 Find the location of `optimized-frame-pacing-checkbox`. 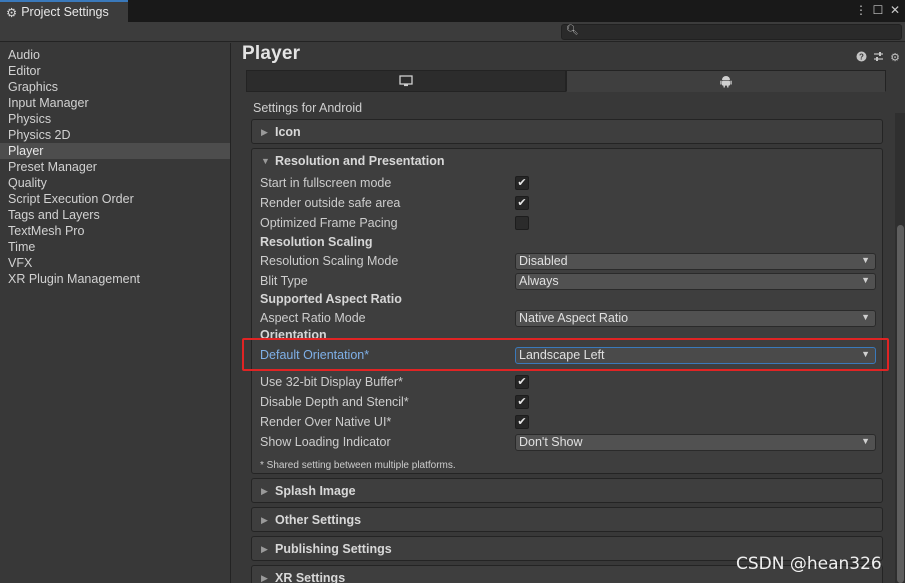

optimized-frame-pacing-checkbox is located at coordinates (522, 223).